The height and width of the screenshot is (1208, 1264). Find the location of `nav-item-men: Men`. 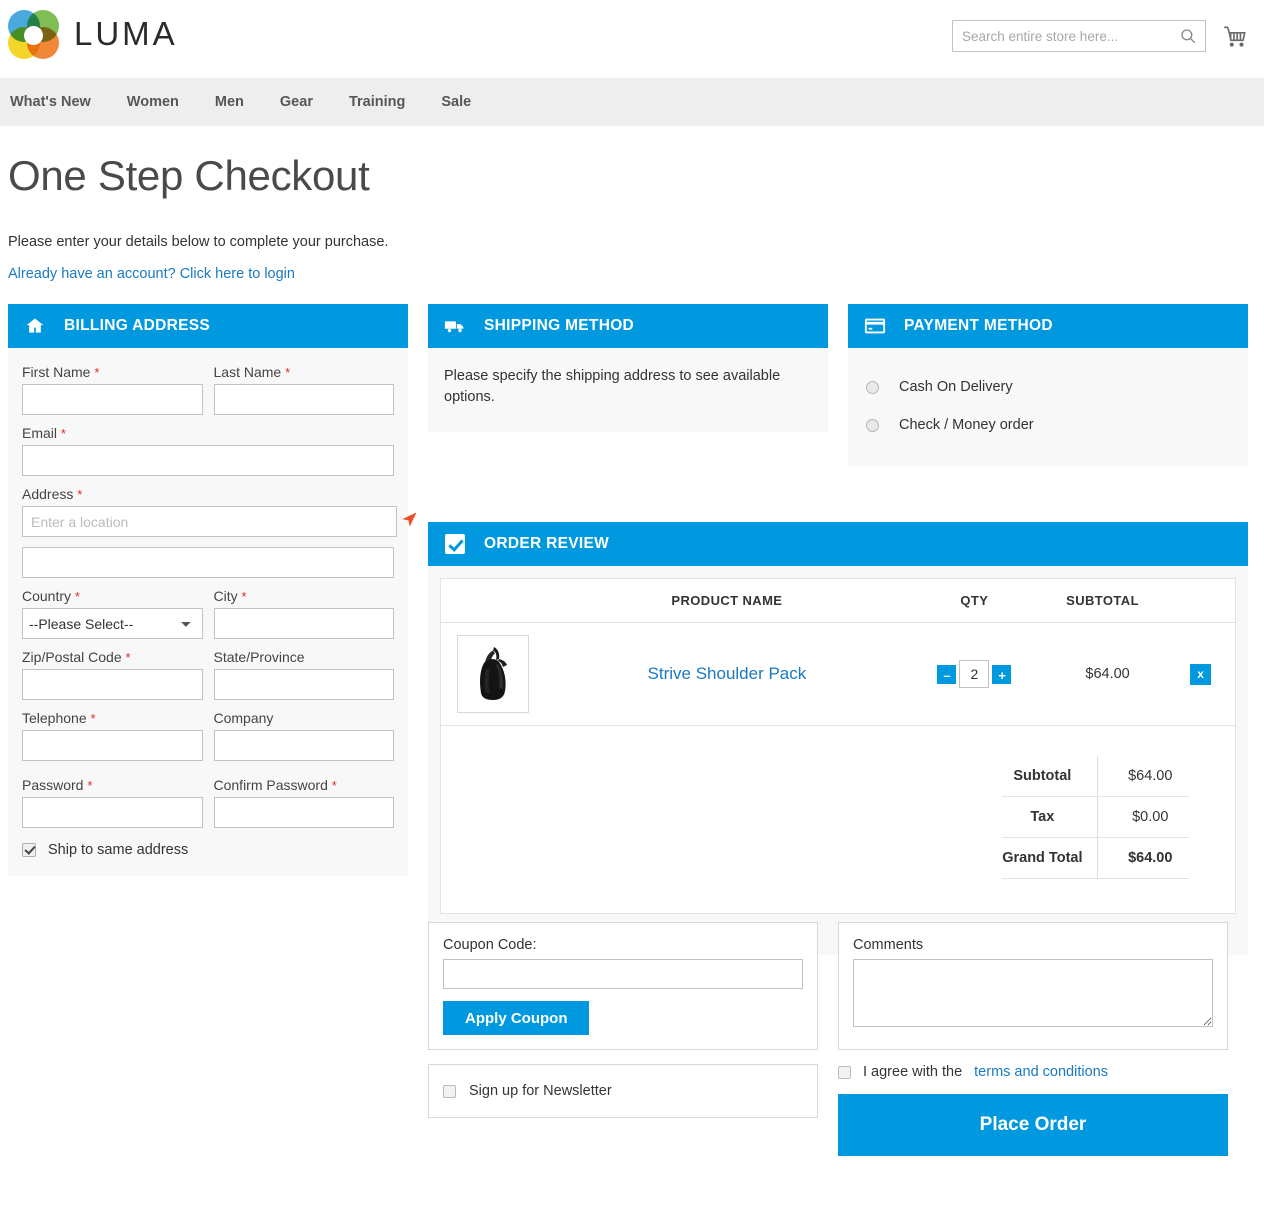

nav-item-men: Men is located at coordinates (229, 102).